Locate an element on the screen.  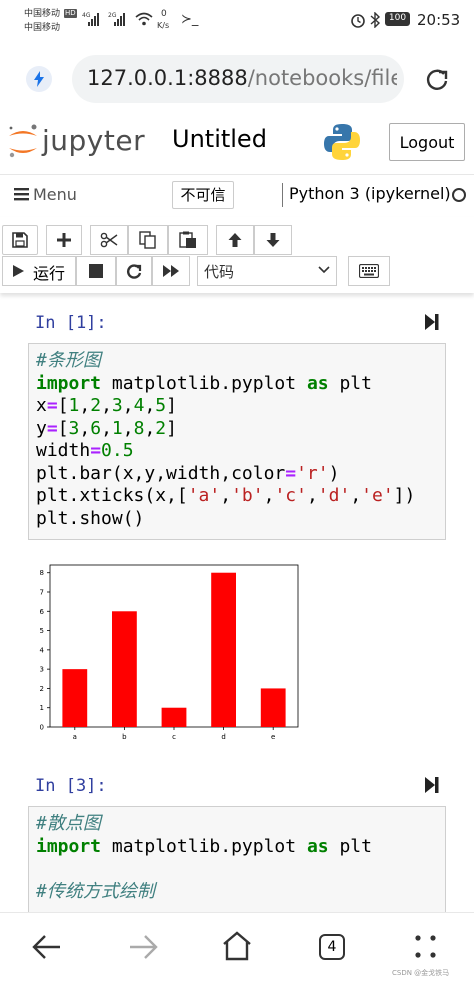
back-icon is located at coordinates (47, 947).